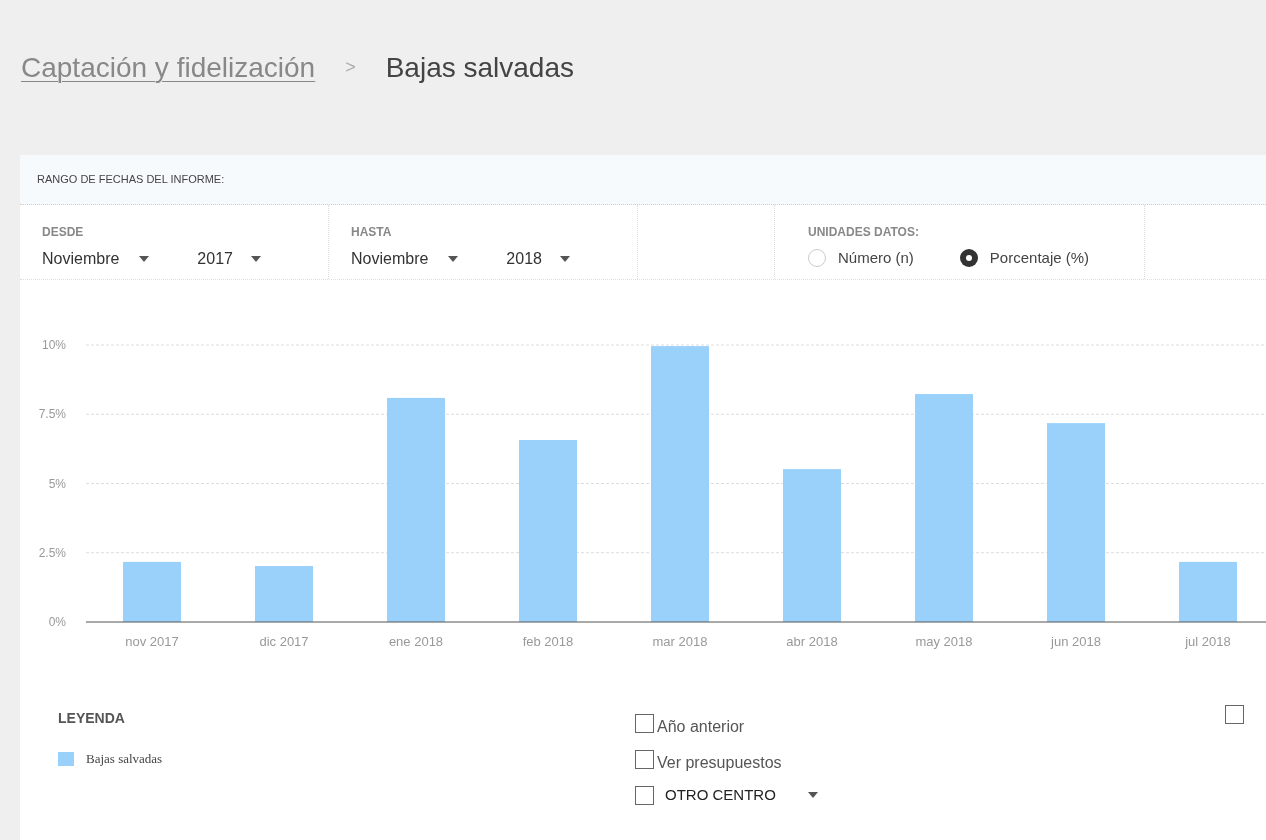 The height and width of the screenshot is (840, 1266). Describe the element at coordinates (152, 641) in the screenshot. I see `x-tick-label: nov 2017` at that location.